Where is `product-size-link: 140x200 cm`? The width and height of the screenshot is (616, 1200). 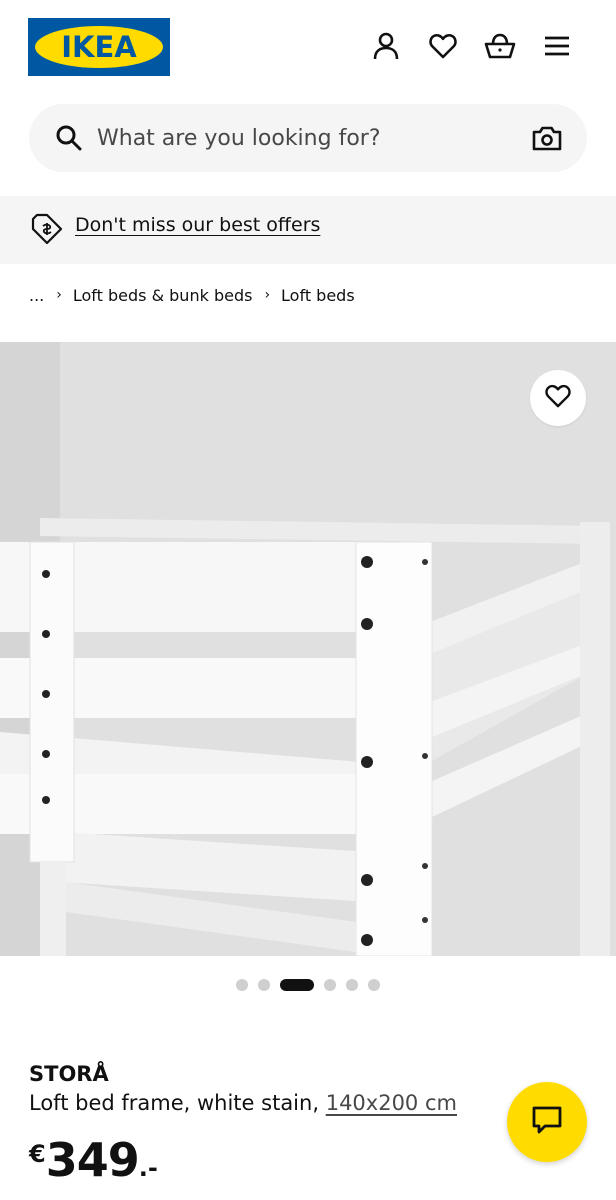 product-size-link: 140x200 cm is located at coordinates (391, 1103).